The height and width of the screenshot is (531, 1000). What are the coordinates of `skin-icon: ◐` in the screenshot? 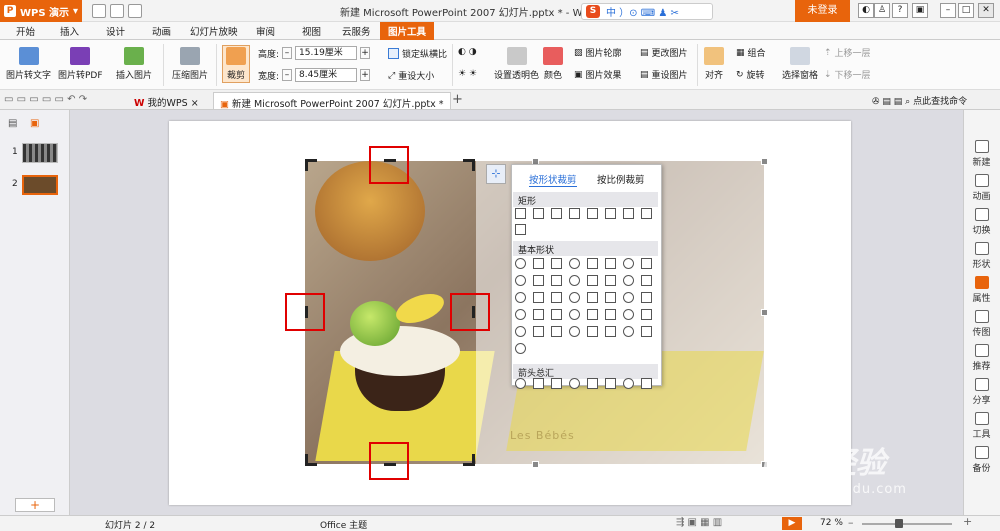 It's located at (866, 10).